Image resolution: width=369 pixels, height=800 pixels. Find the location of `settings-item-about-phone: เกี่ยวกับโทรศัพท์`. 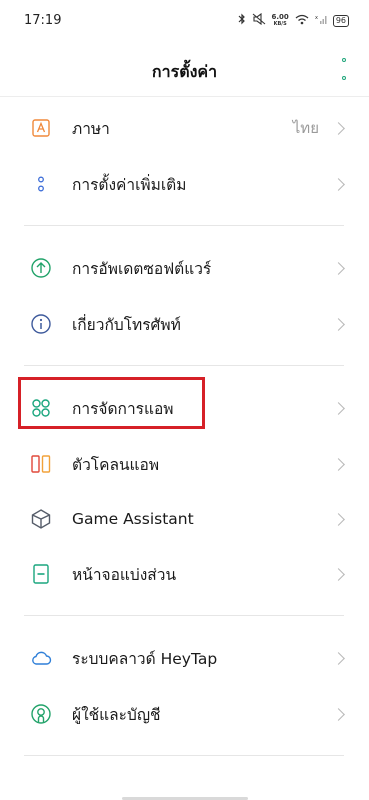

settings-item-about-phone: เกี่ยวกับโทรศัพท์ is located at coordinates (184, 324).